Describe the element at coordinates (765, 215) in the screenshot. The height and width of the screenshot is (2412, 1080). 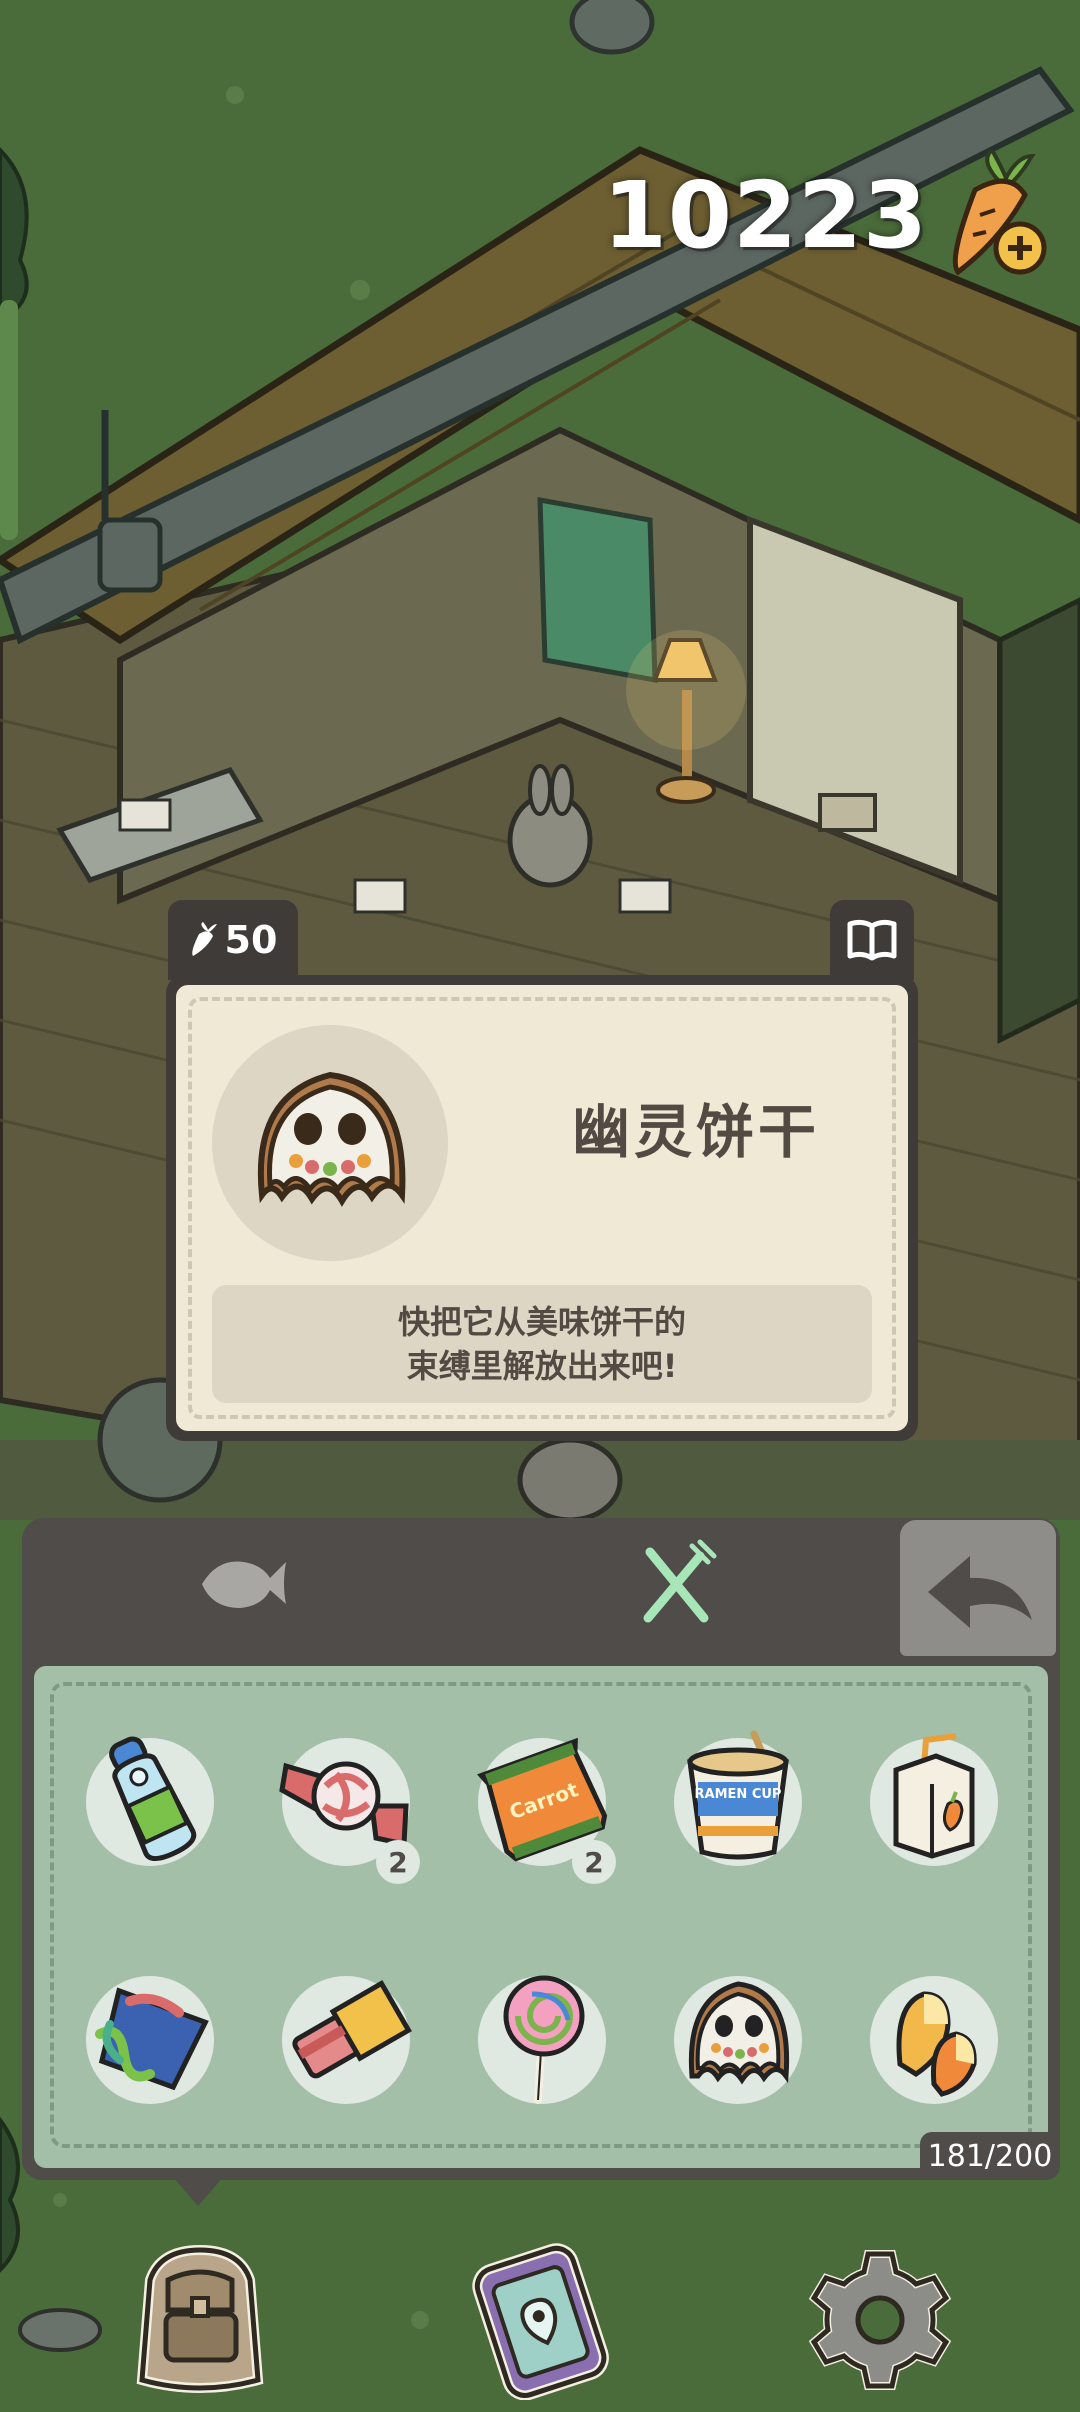
I see `carrot-count: 10223` at that location.